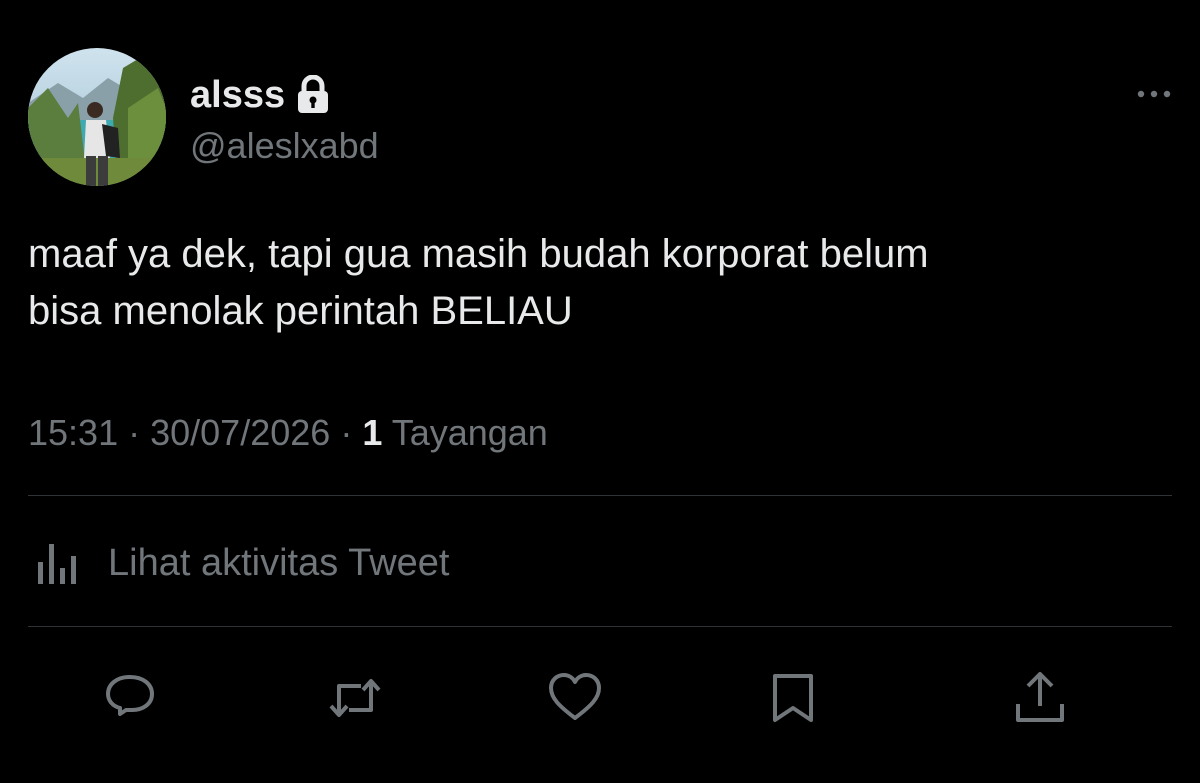 This screenshot has width=1200, height=783. Describe the element at coordinates (279, 563) in the screenshot. I see `activity-label: Lihat aktivitas Tweet` at that location.